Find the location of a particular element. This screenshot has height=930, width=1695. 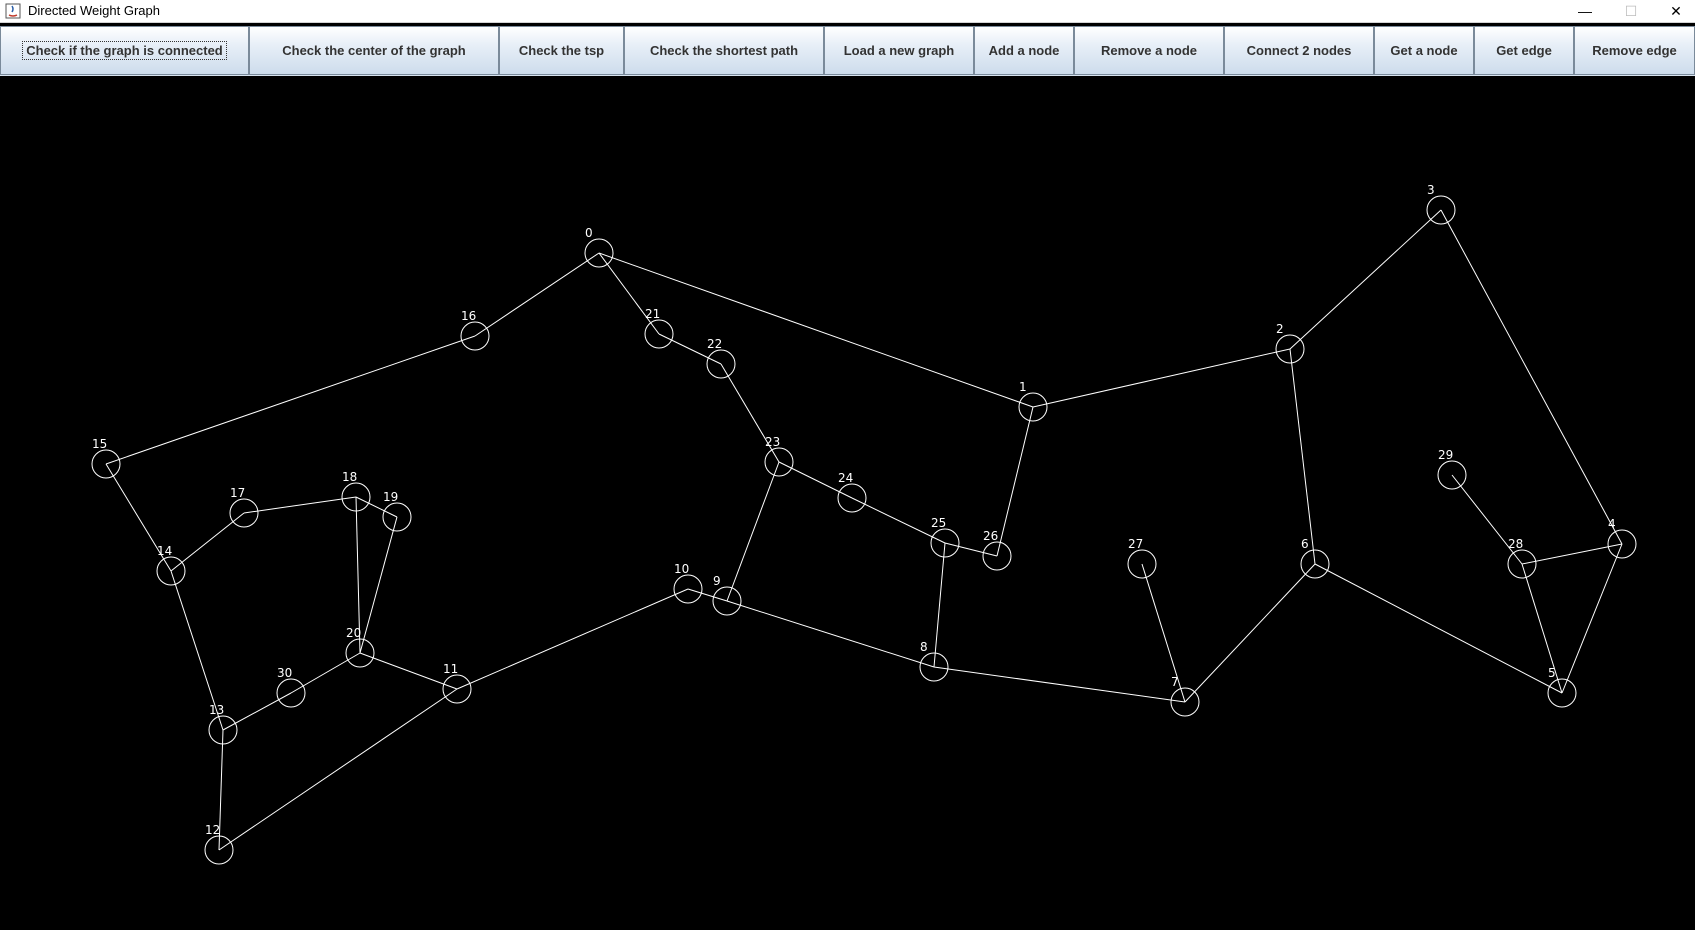

load-graph-button: Load a new graph is located at coordinates (899, 50).